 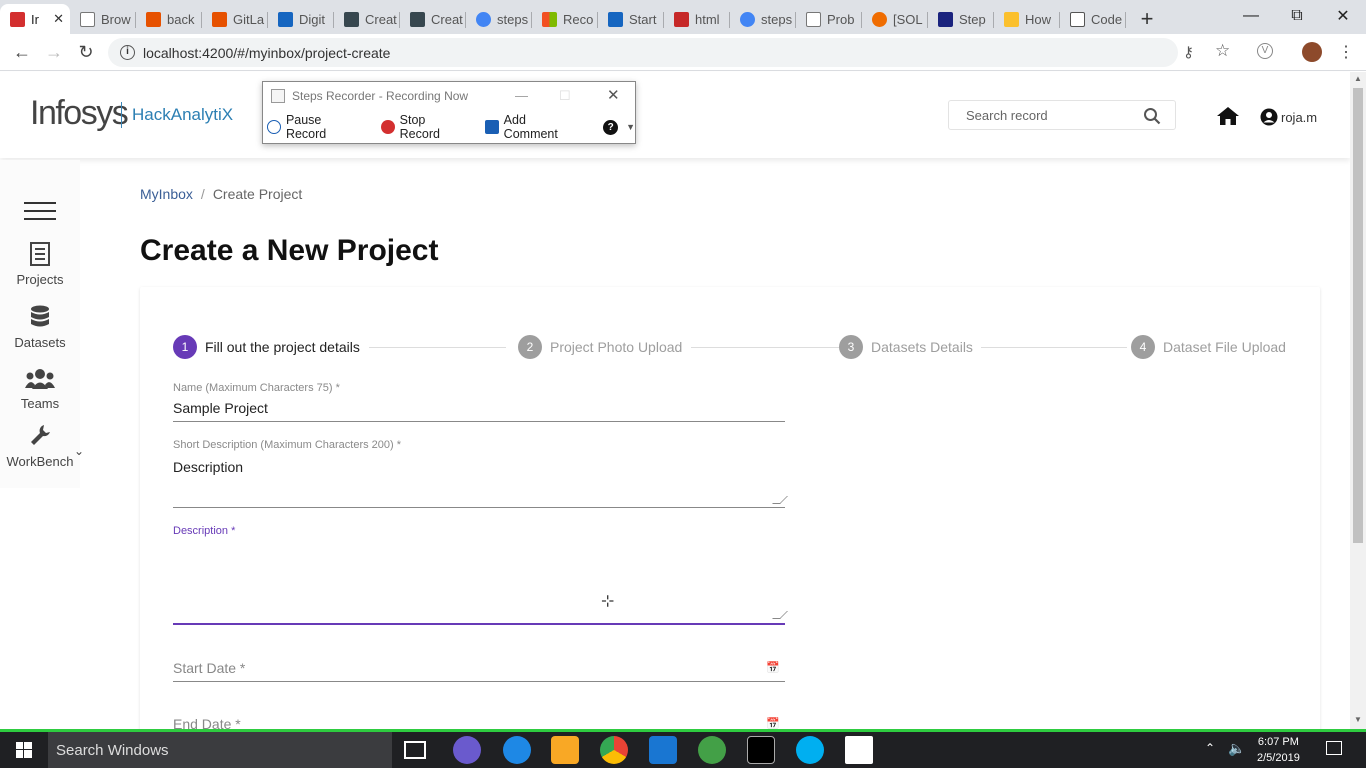 I want to click on name-underline, so click(x=479, y=421).